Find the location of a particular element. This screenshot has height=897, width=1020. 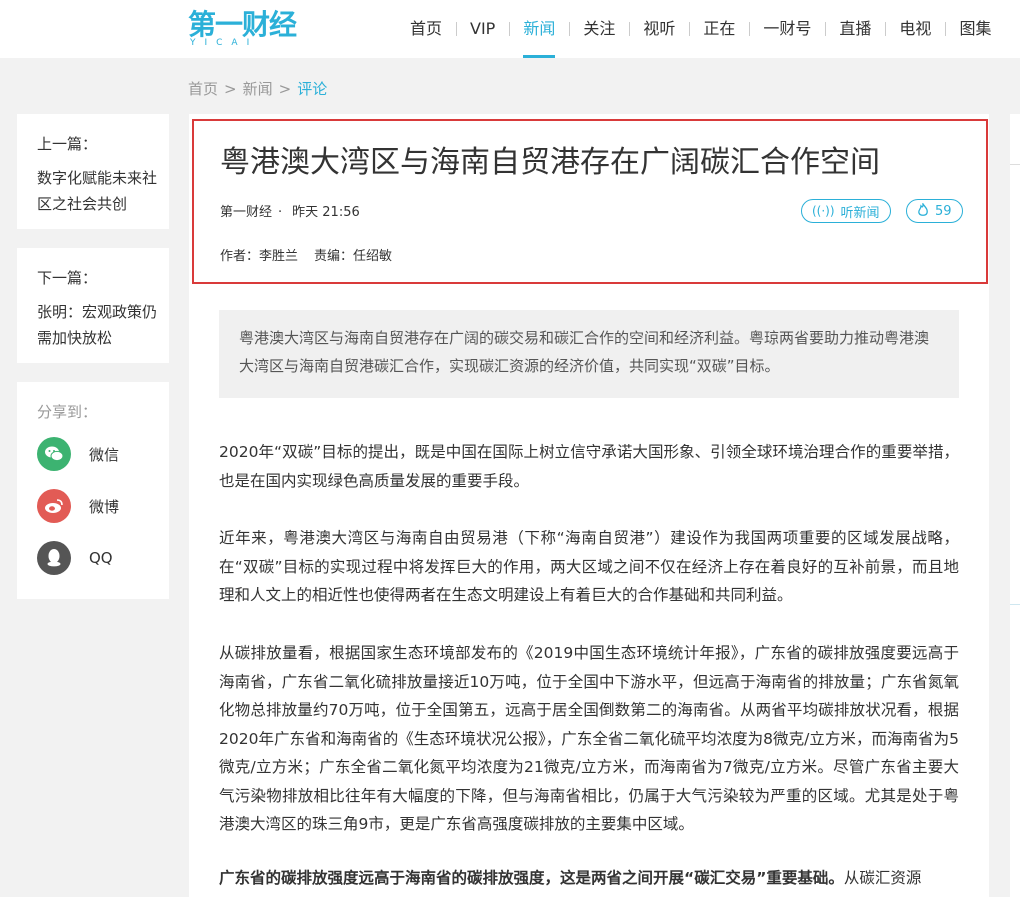

right-sidebar-edge is located at coordinates (1015, 505).